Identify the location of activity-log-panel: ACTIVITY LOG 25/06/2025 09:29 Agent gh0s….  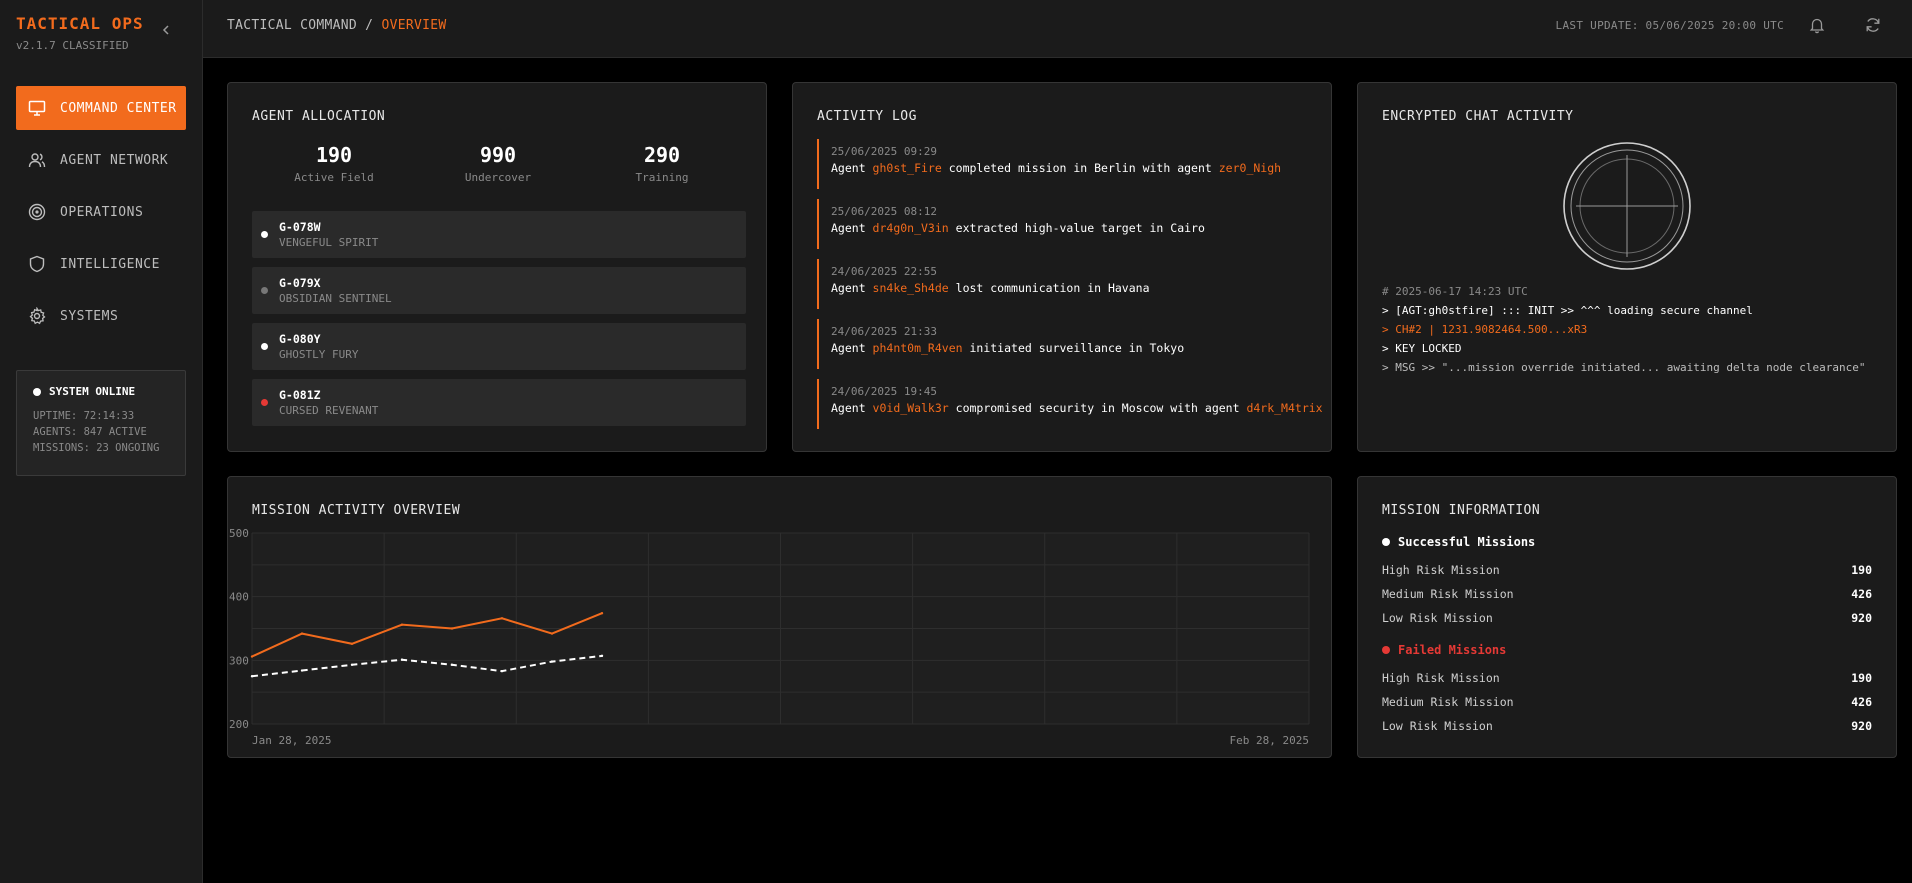
(1062, 267).